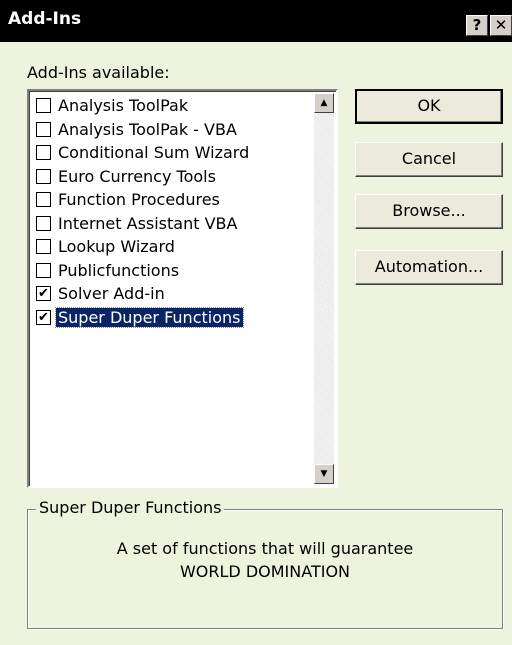 The width and height of the screenshot is (512, 645). I want to click on list-item: Function Procedures, so click(174, 200).